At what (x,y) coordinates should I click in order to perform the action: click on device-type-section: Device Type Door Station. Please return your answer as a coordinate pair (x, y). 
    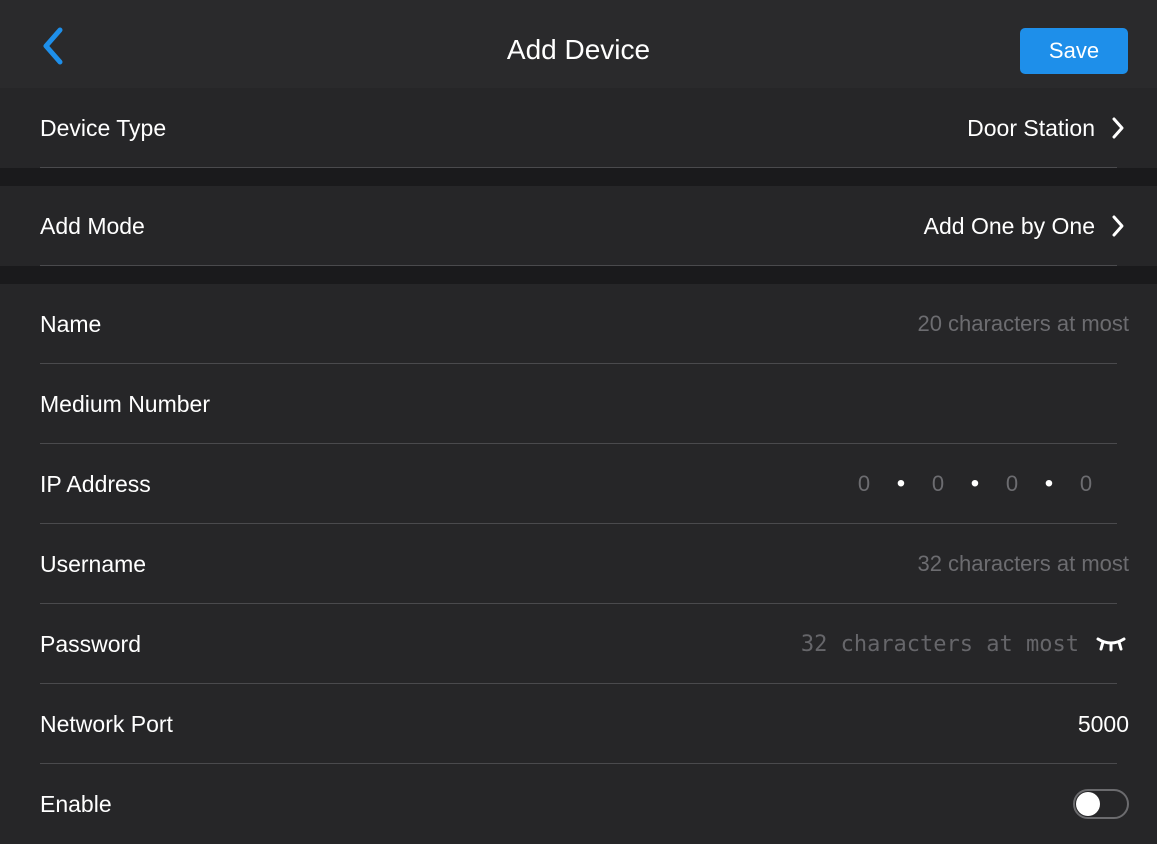
    Looking at the image, I should click on (578, 128).